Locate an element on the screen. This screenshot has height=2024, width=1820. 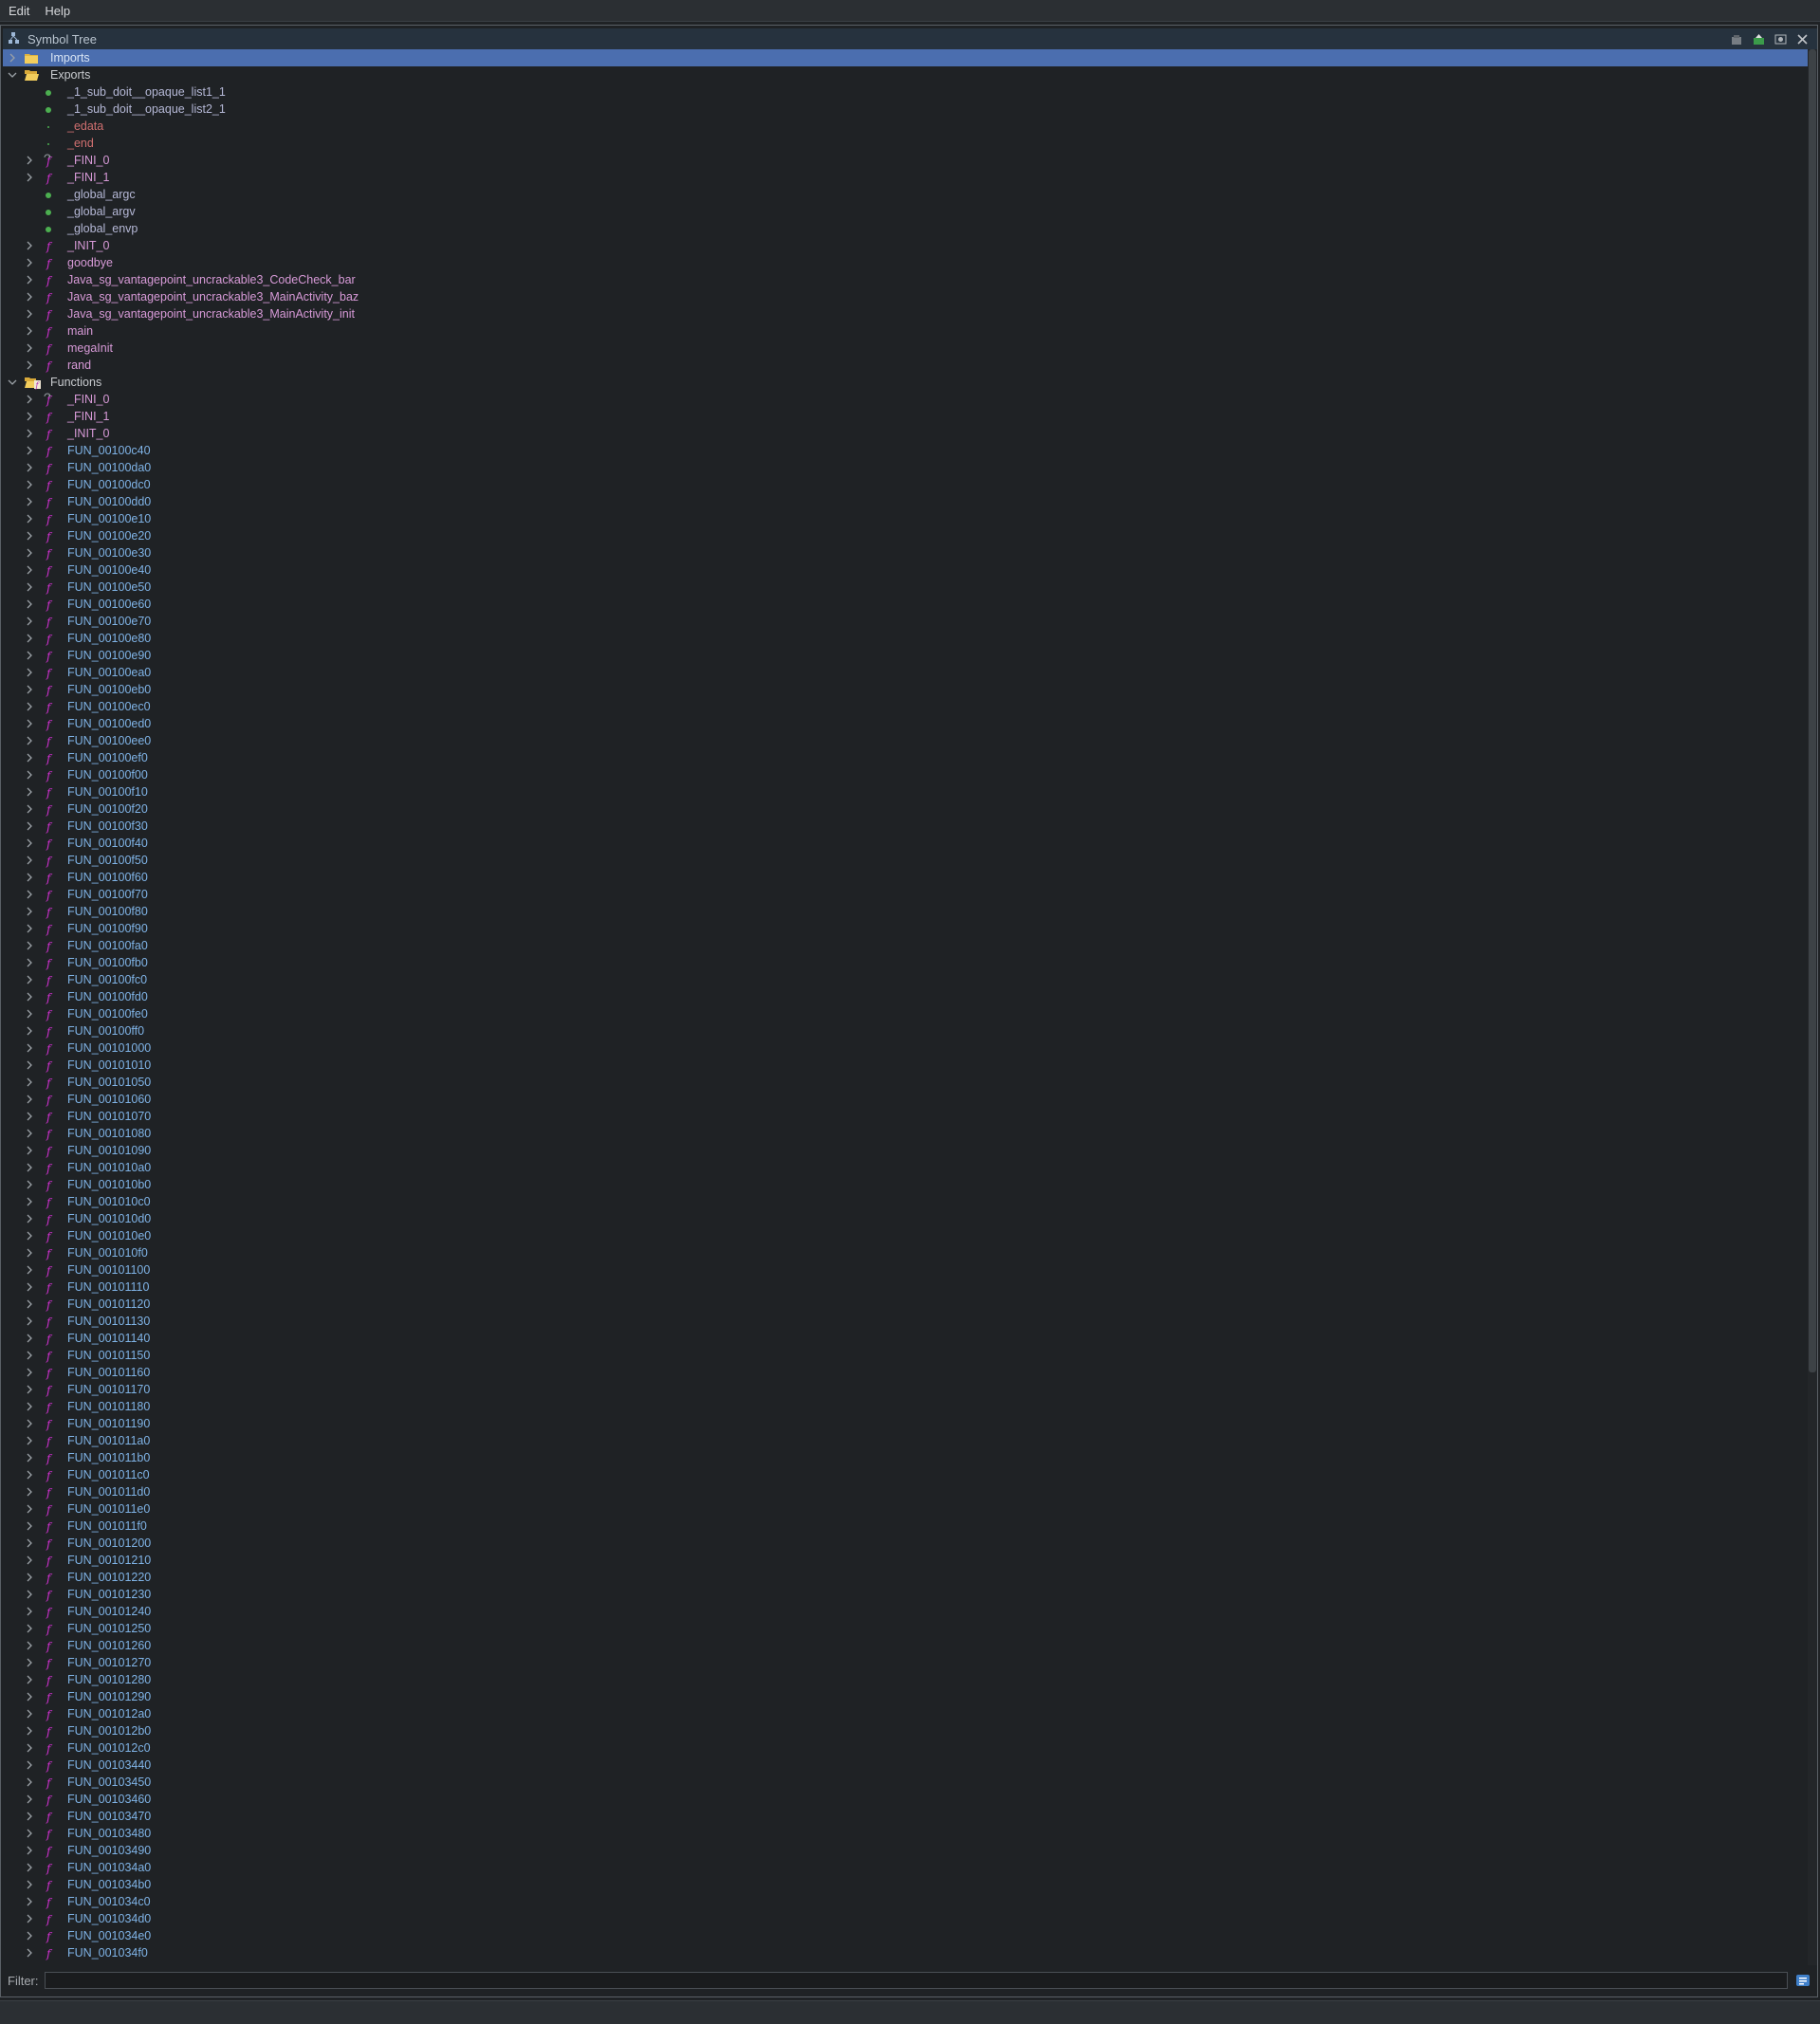
tree-item: f FUN_00101070 is located at coordinates (906, 1116).